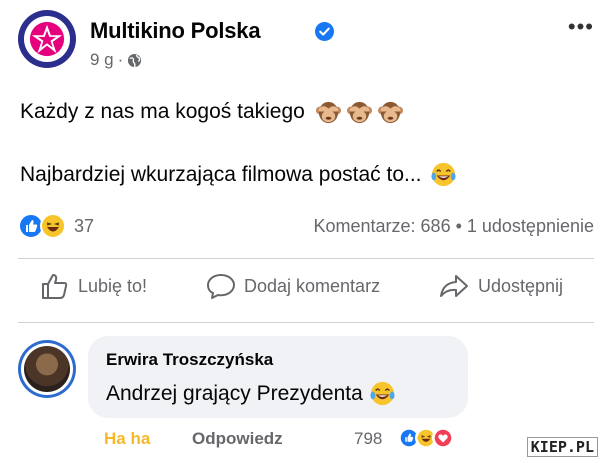 This screenshot has height=463, width=610. Describe the element at coordinates (116, 60) in the screenshot. I see `post-meta: 9 g ·` at that location.